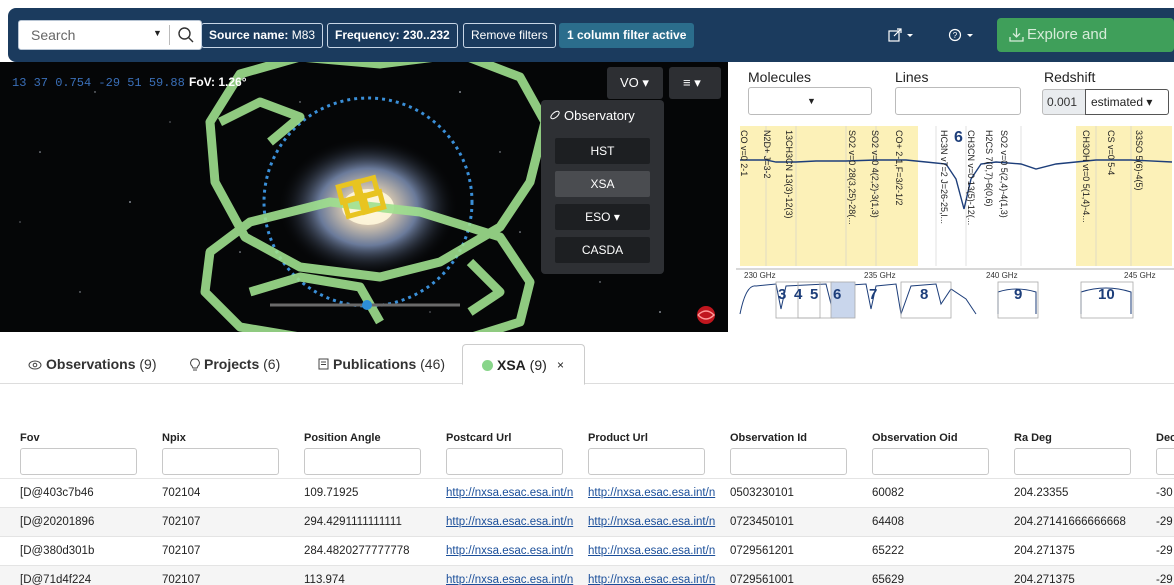 This screenshot has height=585, width=1174. I want to click on column-header: Observation Id, so click(768, 438).